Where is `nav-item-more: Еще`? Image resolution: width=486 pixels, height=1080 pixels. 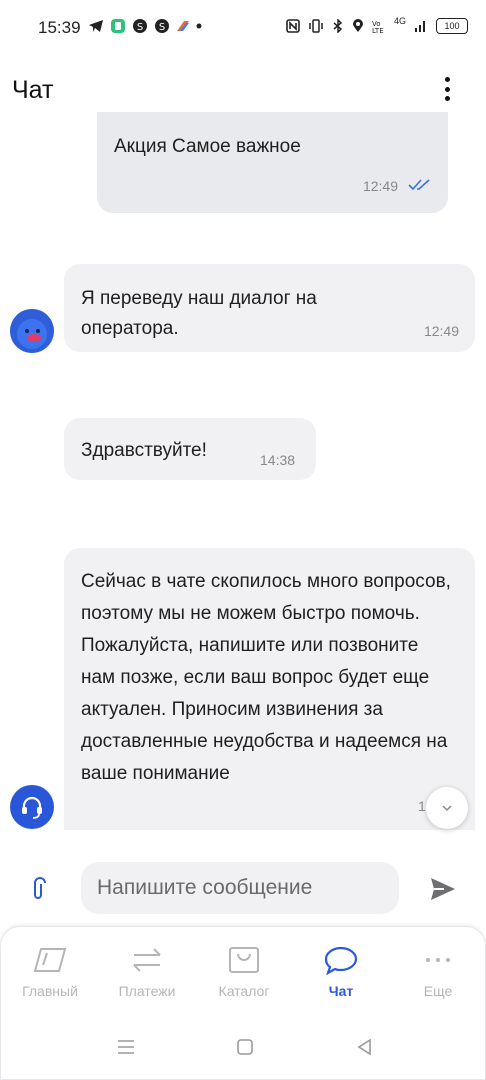
nav-item-more: Еще is located at coordinates (438, 972).